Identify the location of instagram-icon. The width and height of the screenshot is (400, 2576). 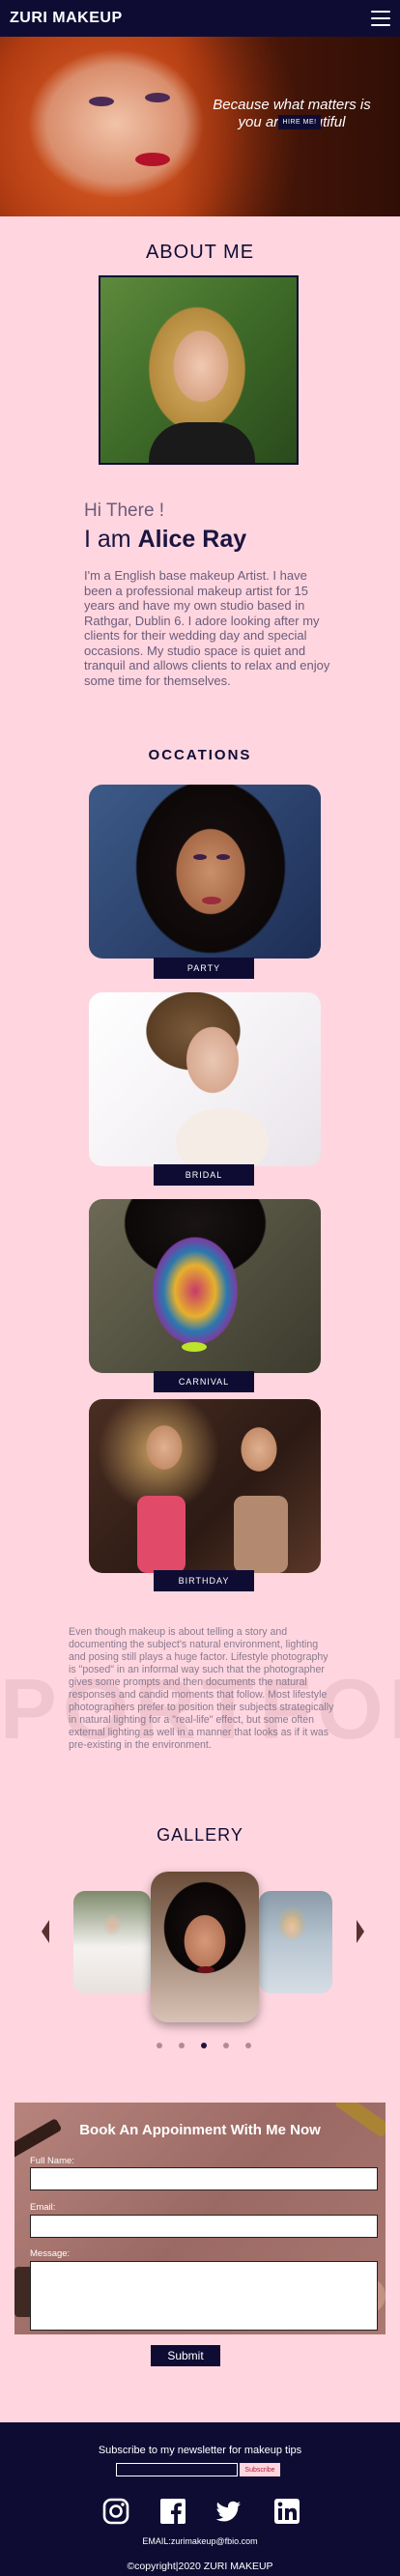
(115, 2512).